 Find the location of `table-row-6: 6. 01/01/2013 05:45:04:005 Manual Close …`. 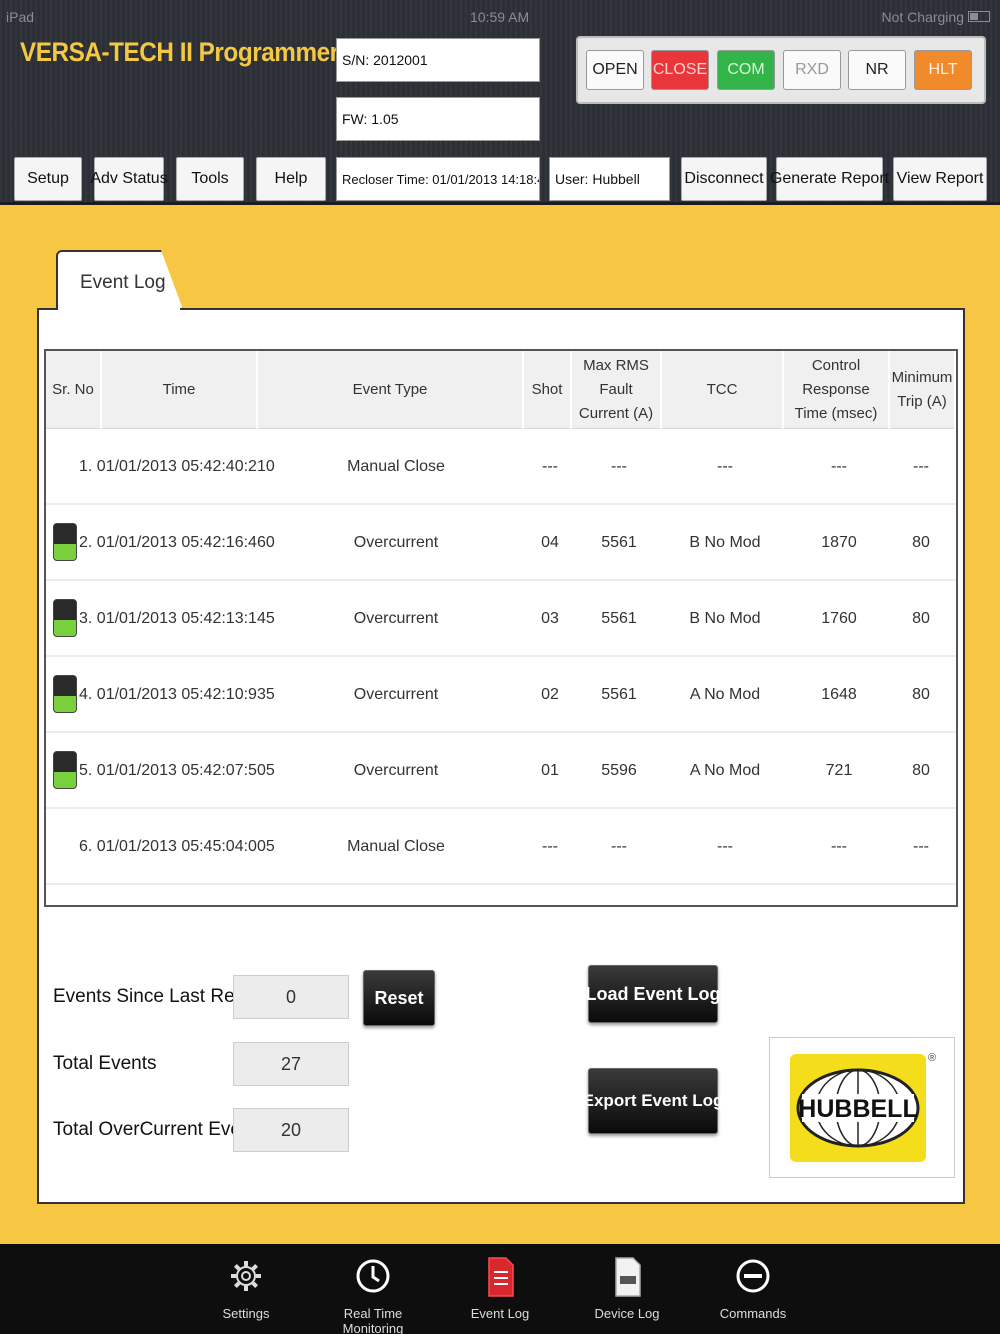

table-row-6: 6. 01/01/2013 05:45:04:005 Manual Close … is located at coordinates (501, 847).